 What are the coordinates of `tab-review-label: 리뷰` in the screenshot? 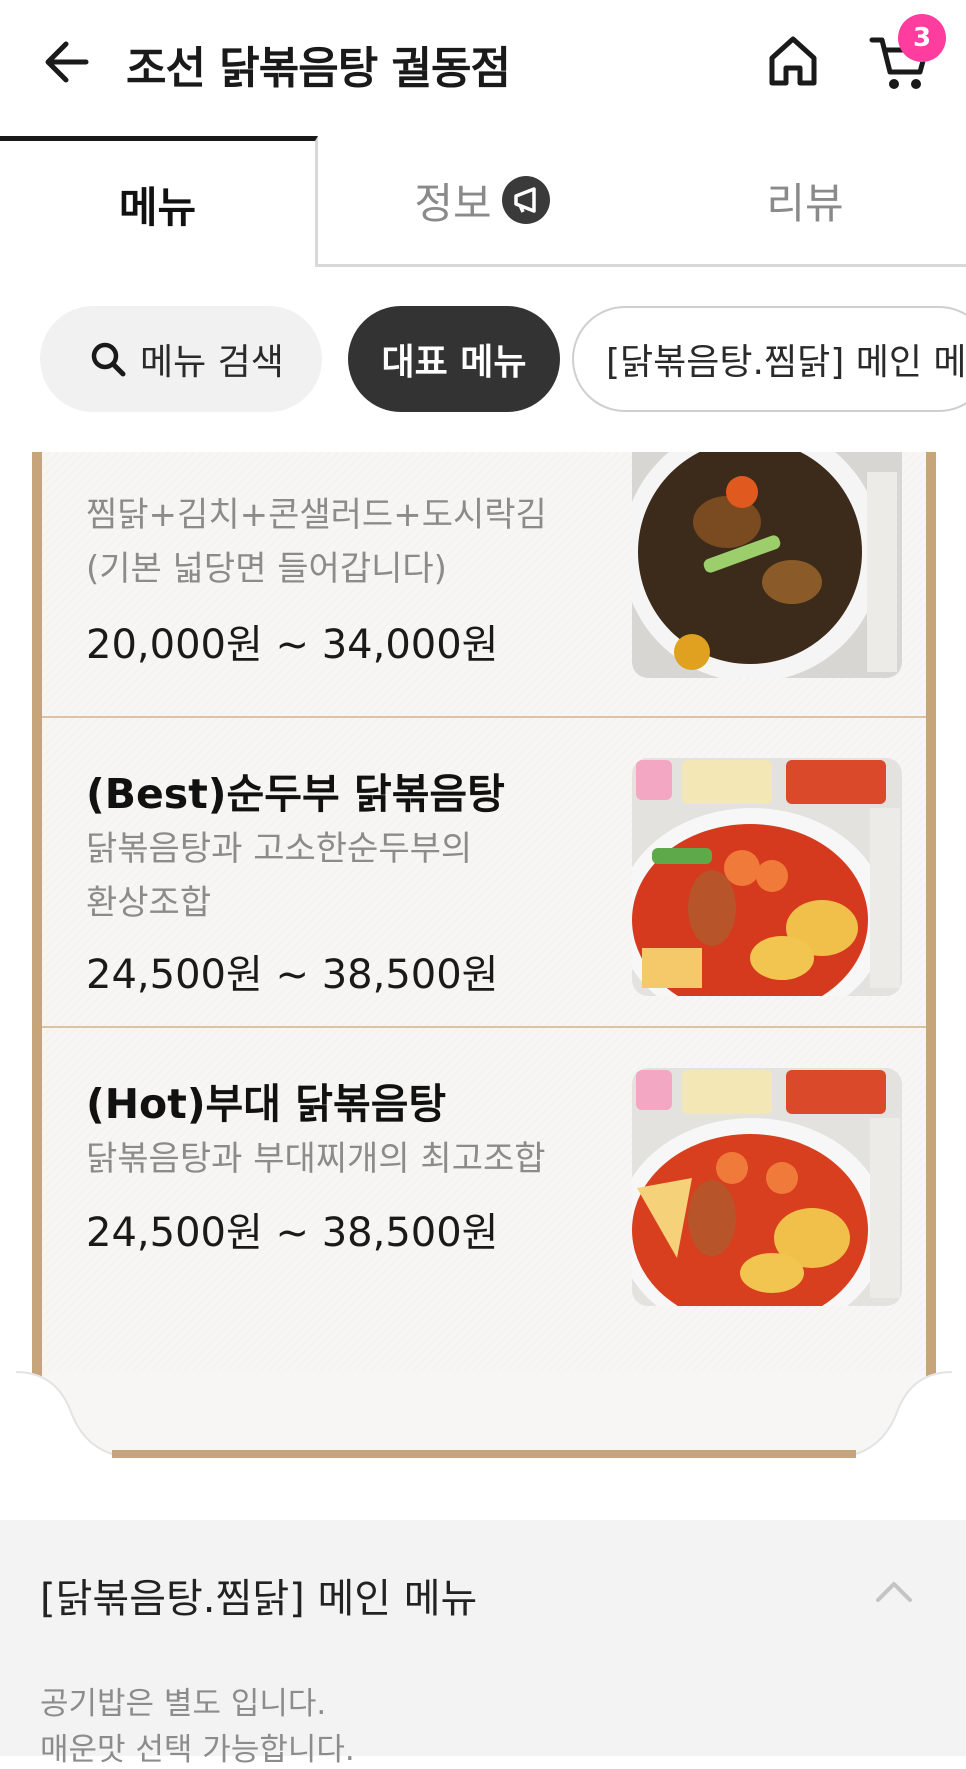 It's located at (805, 203).